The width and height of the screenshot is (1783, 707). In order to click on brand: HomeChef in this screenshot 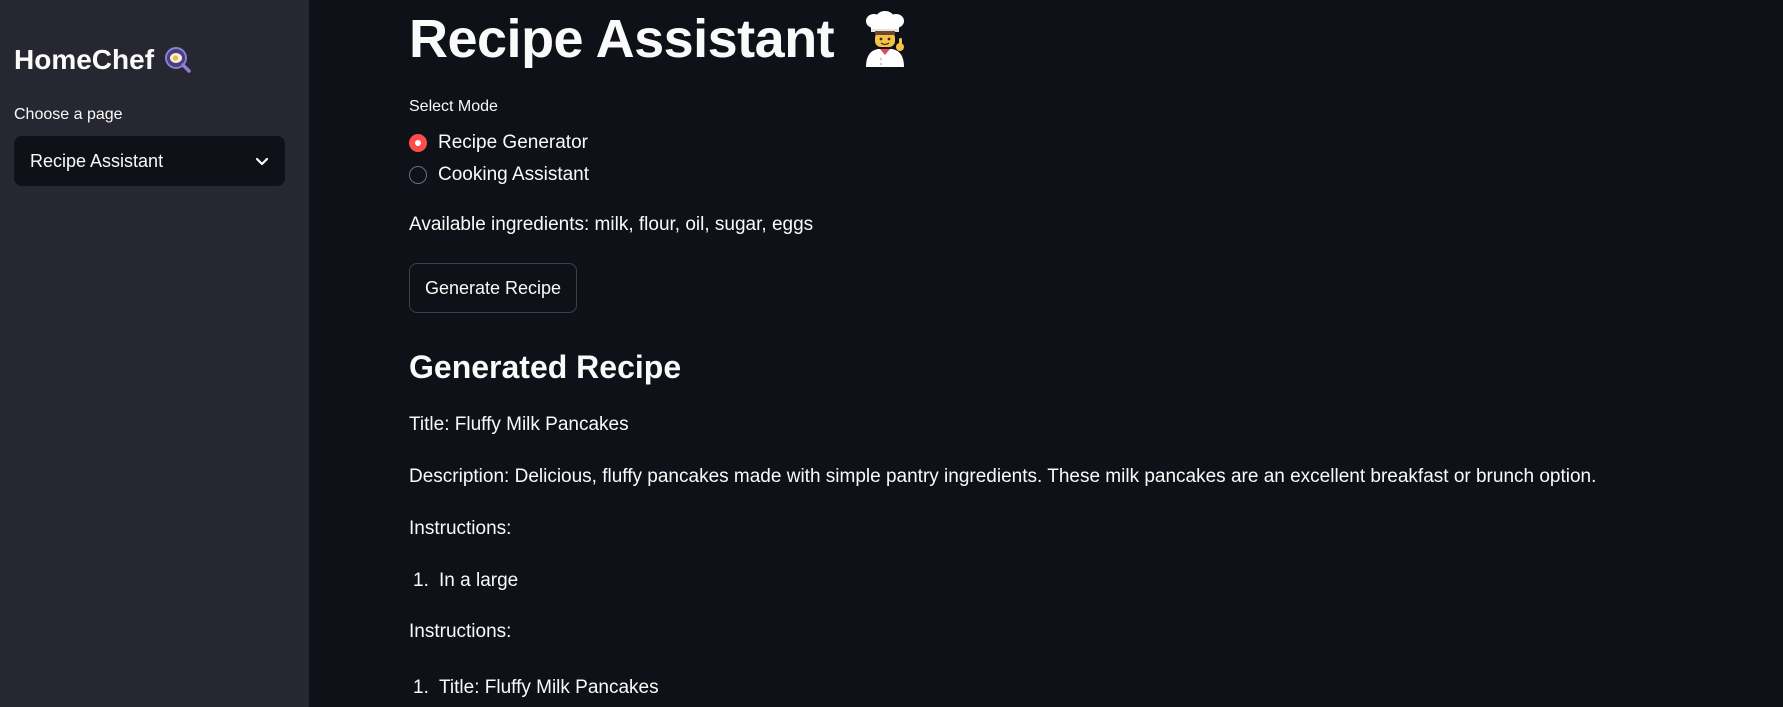, I will do `click(103, 60)`.